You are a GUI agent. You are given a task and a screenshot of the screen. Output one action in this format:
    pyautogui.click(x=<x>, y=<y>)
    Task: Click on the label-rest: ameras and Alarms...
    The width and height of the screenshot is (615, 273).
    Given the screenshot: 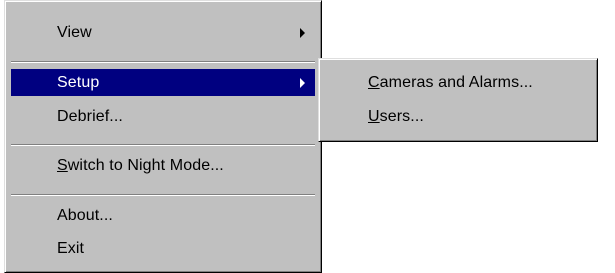 What is the action you would take?
    pyautogui.click(x=456, y=82)
    